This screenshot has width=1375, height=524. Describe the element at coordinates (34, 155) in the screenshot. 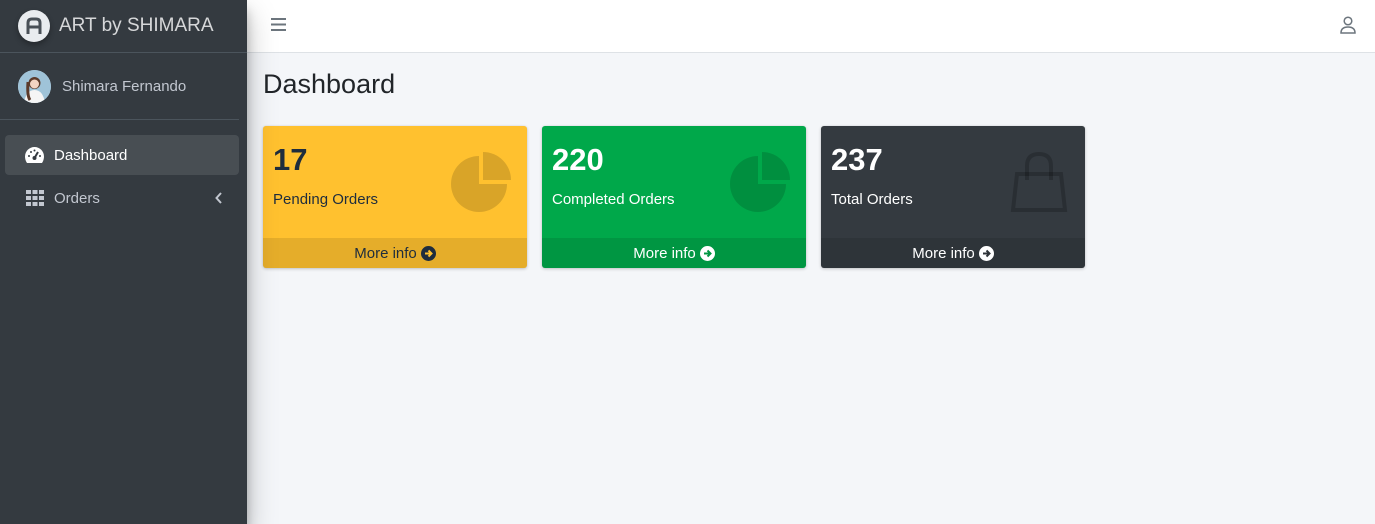

I see `tachometer-icon` at that location.